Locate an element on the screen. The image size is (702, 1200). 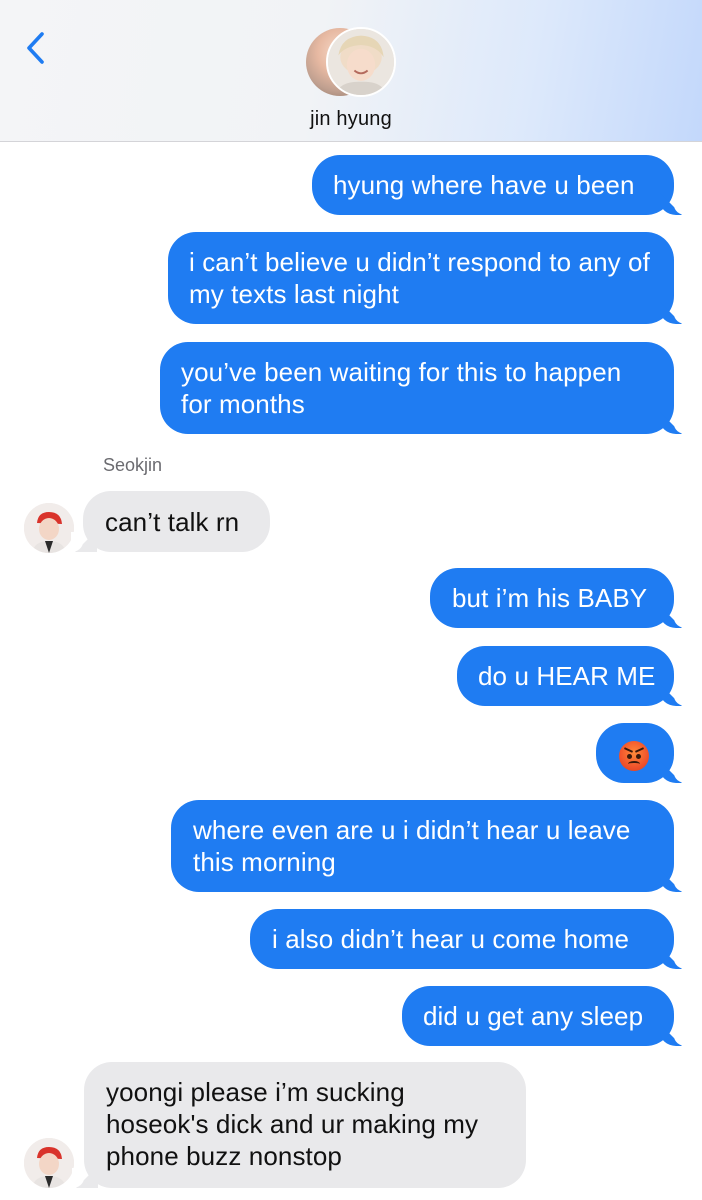
chevron-left-icon is located at coordinates (35, 48).